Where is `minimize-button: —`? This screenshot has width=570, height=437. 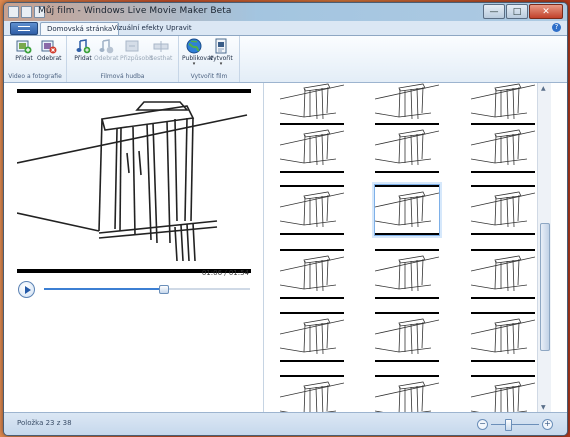 minimize-button: — is located at coordinates (494, 11).